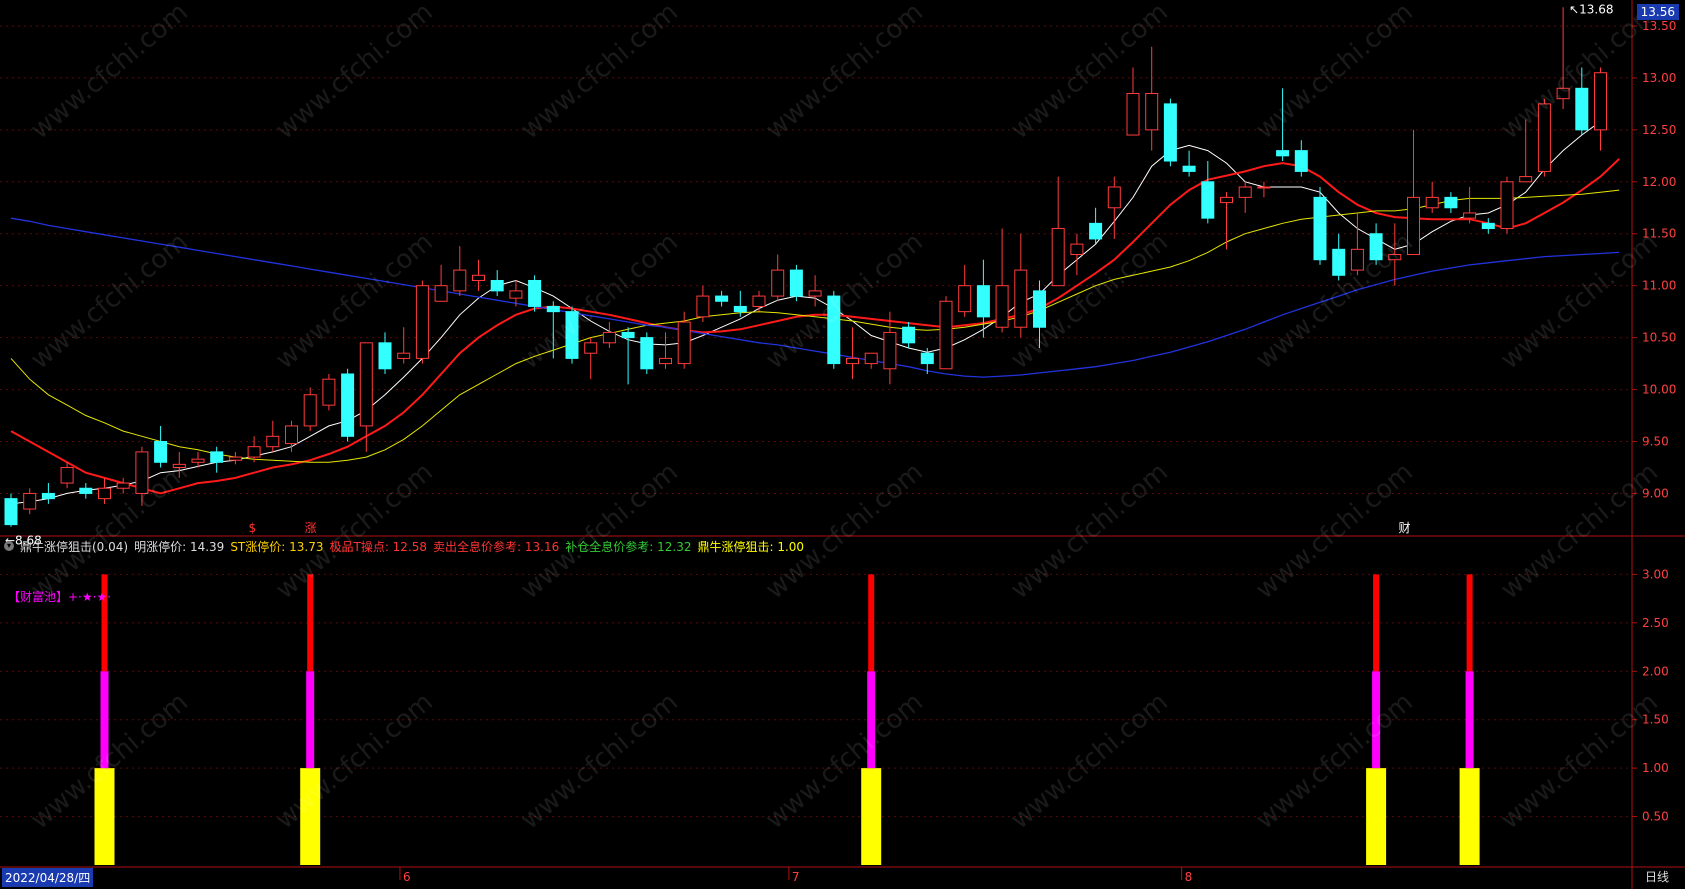 Image resolution: width=1685 pixels, height=889 pixels. What do you see at coordinates (1405, 528) in the screenshot?
I see `signal-marker: 财` at bounding box center [1405, 528].